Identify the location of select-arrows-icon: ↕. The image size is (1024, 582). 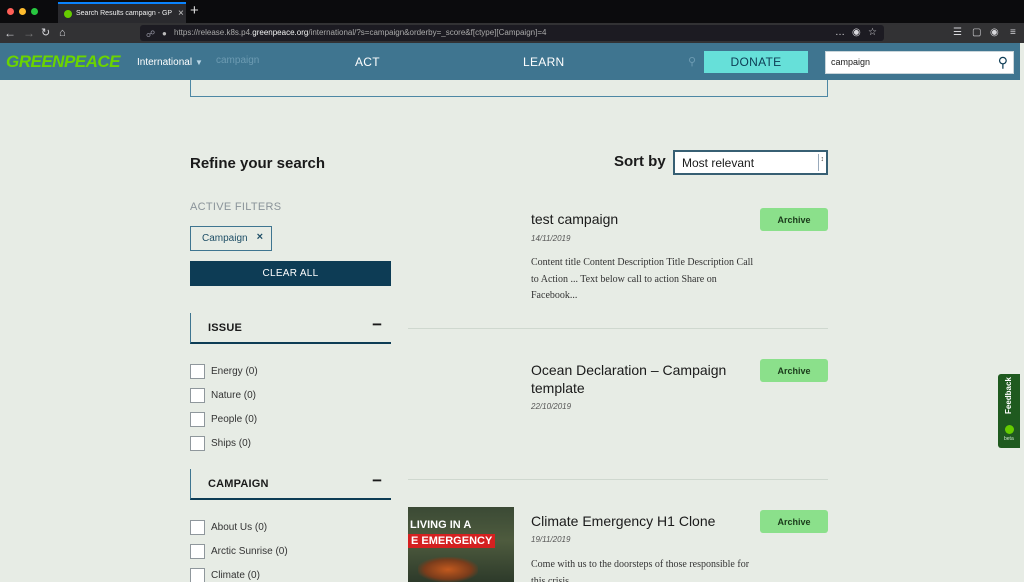
(823, 159).